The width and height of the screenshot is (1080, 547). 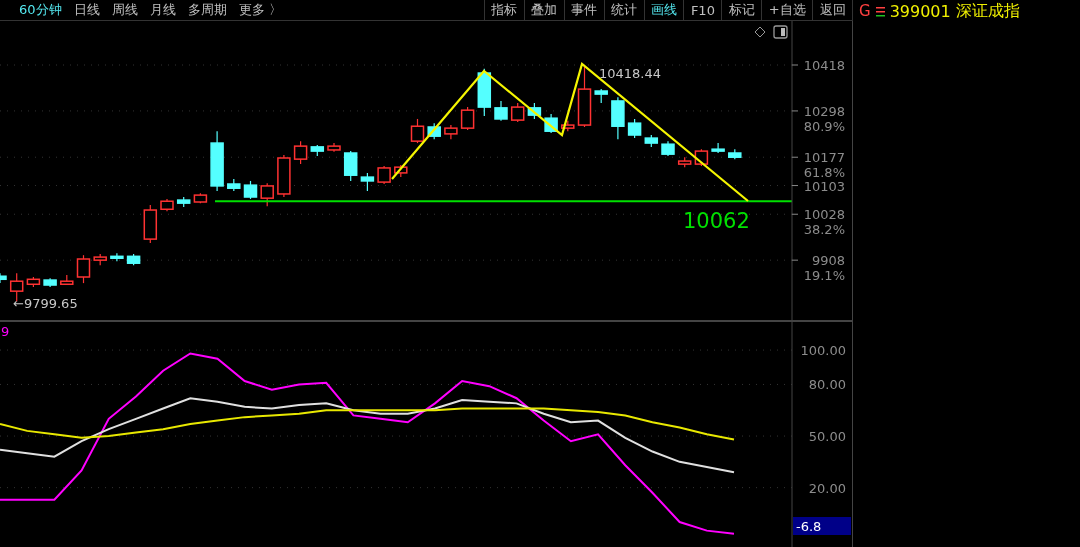 I want to click on support-line, so click(x=503, y=201).